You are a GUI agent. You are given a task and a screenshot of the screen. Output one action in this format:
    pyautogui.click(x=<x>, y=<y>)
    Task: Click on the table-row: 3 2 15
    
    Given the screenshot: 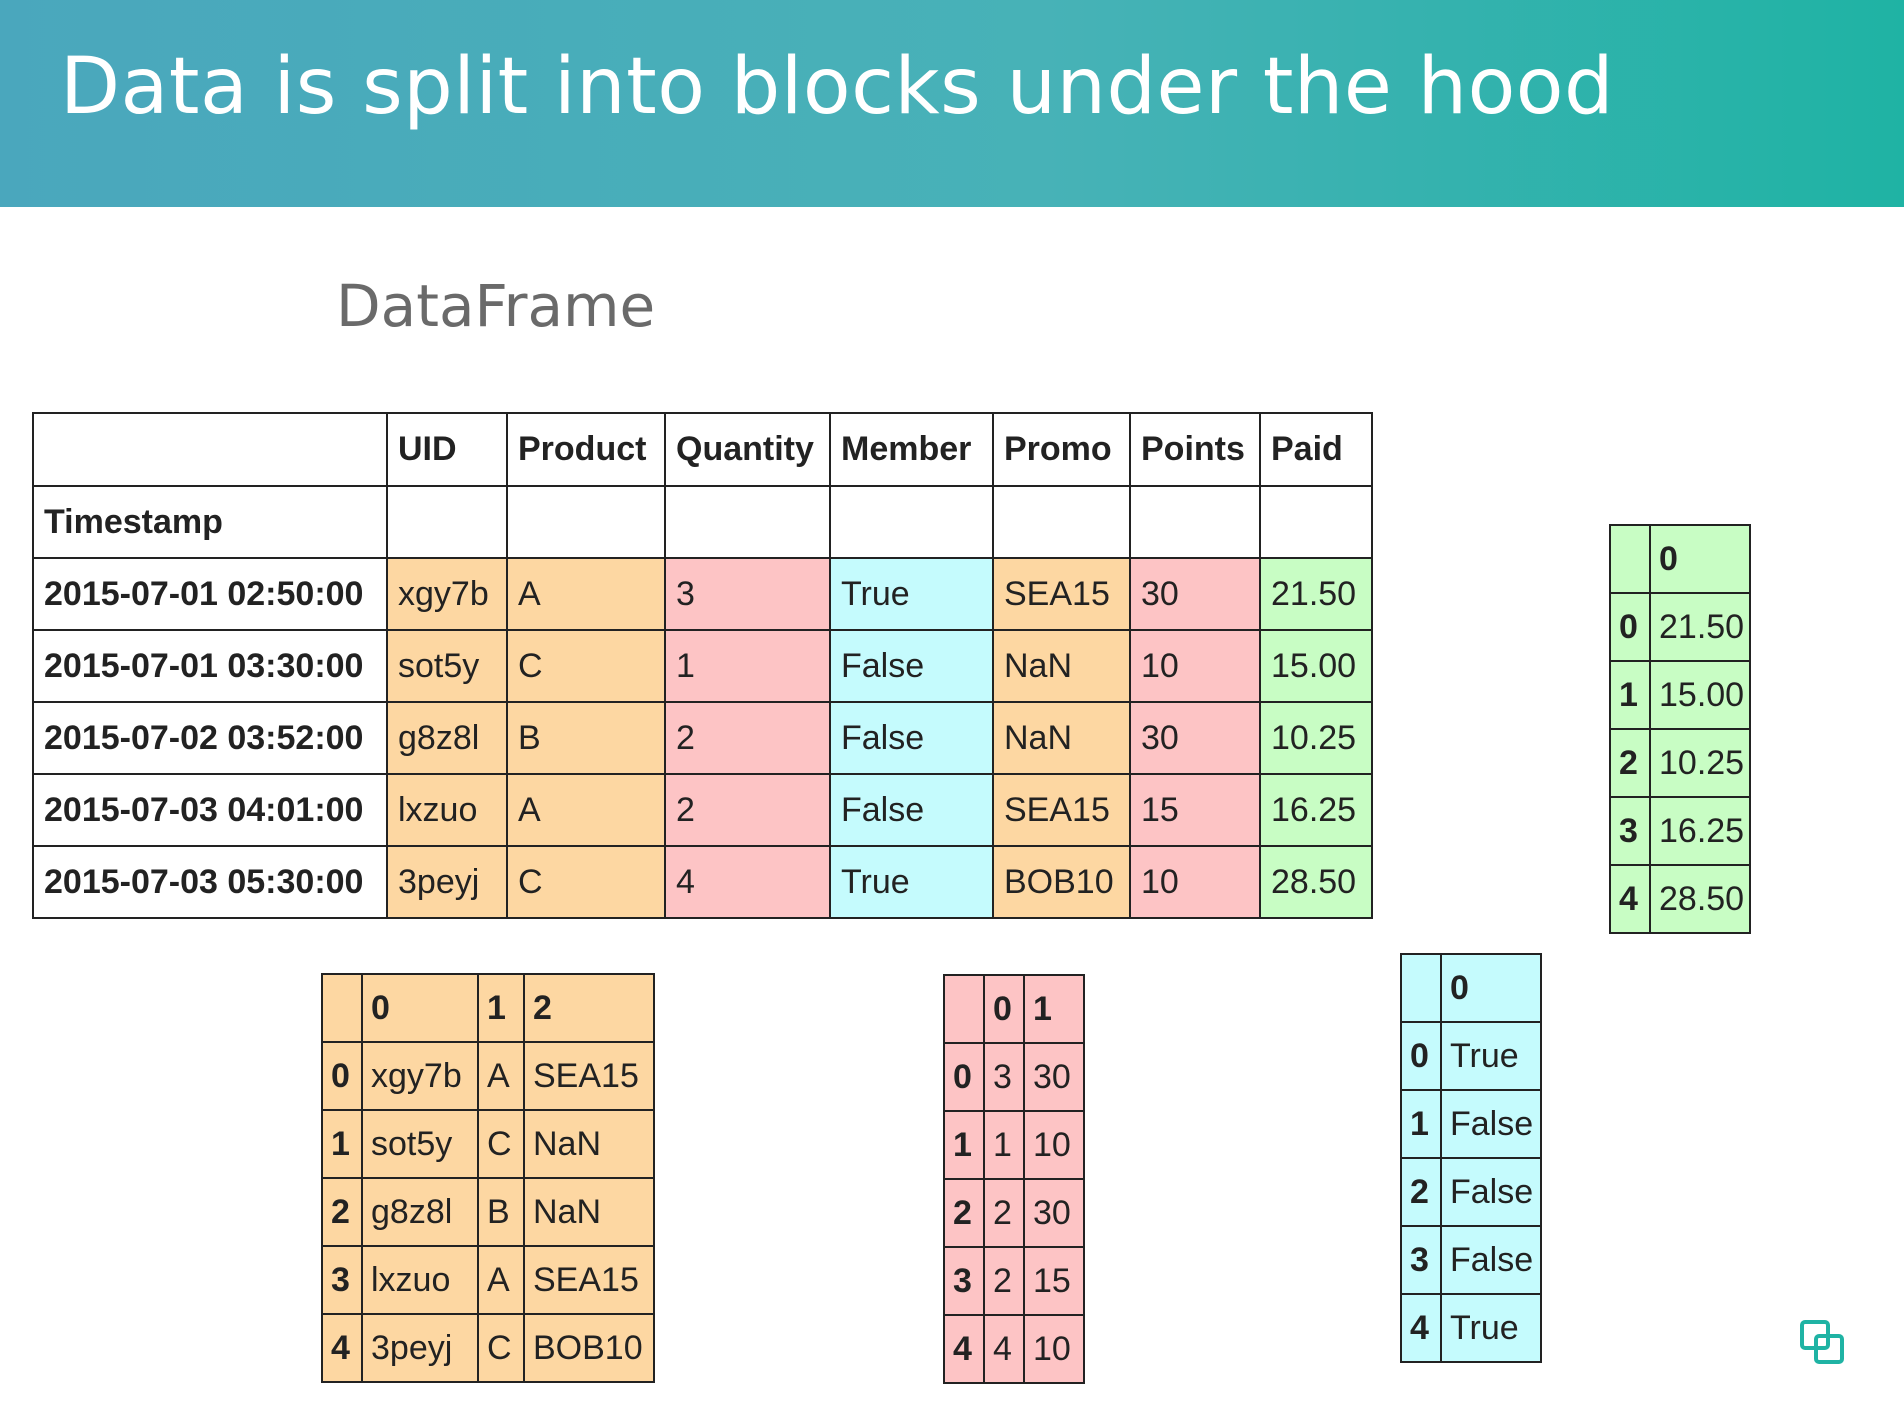 What is the action you would take?
    pyautogui.click(x=1014, y=1281)
    